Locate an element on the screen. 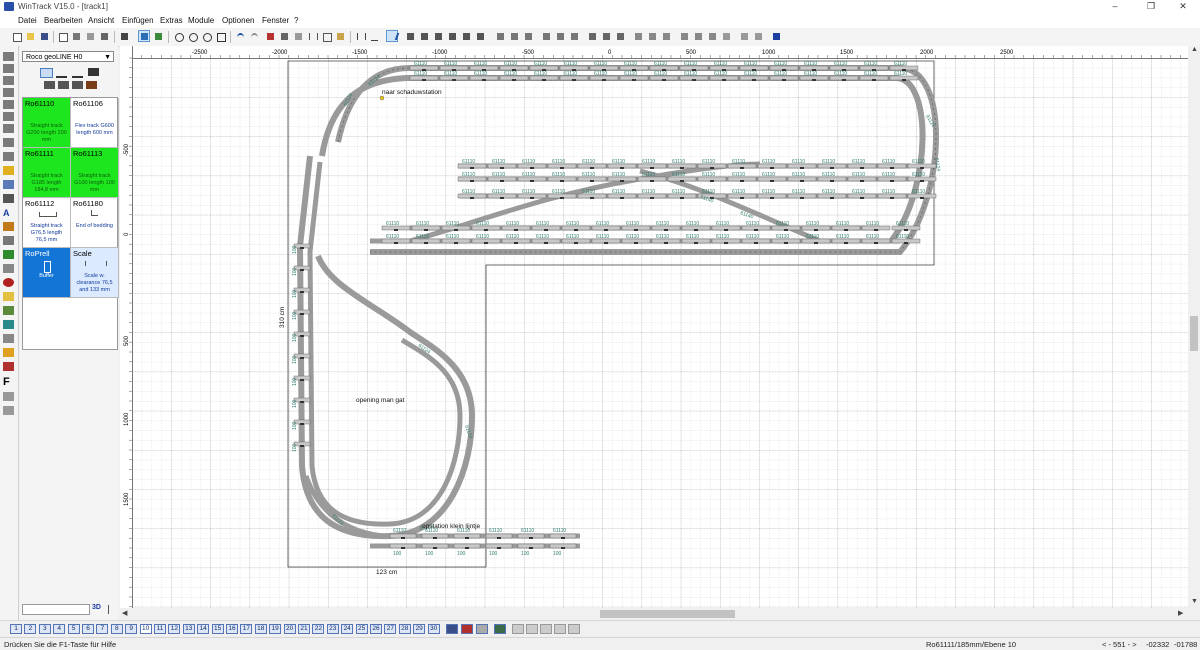 Image resolution: width=1200 pixels, height=650 pixels. layer-tab-3: 3 is located at coordinates (44, 629).